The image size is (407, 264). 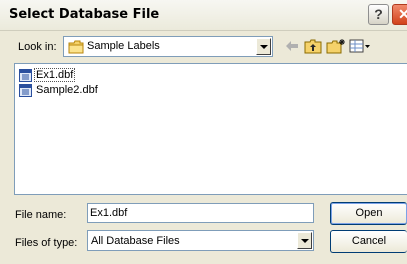 What do you see at coordinates (54, 75) in the screenshot?
I see `file-name-label: Ex1.dbf` at bounding box center [54, 75].